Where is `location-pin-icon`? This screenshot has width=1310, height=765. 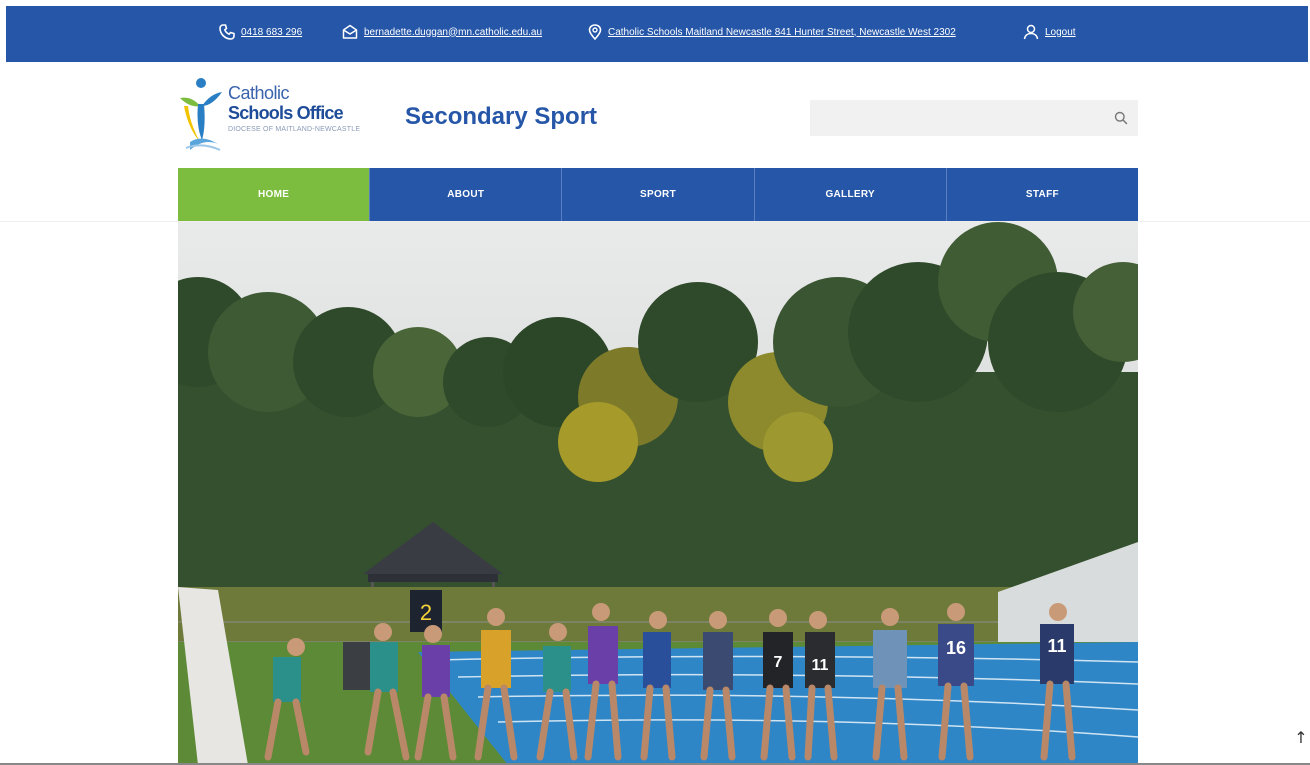 location-pin-icon is located at coordinates (595, 32).